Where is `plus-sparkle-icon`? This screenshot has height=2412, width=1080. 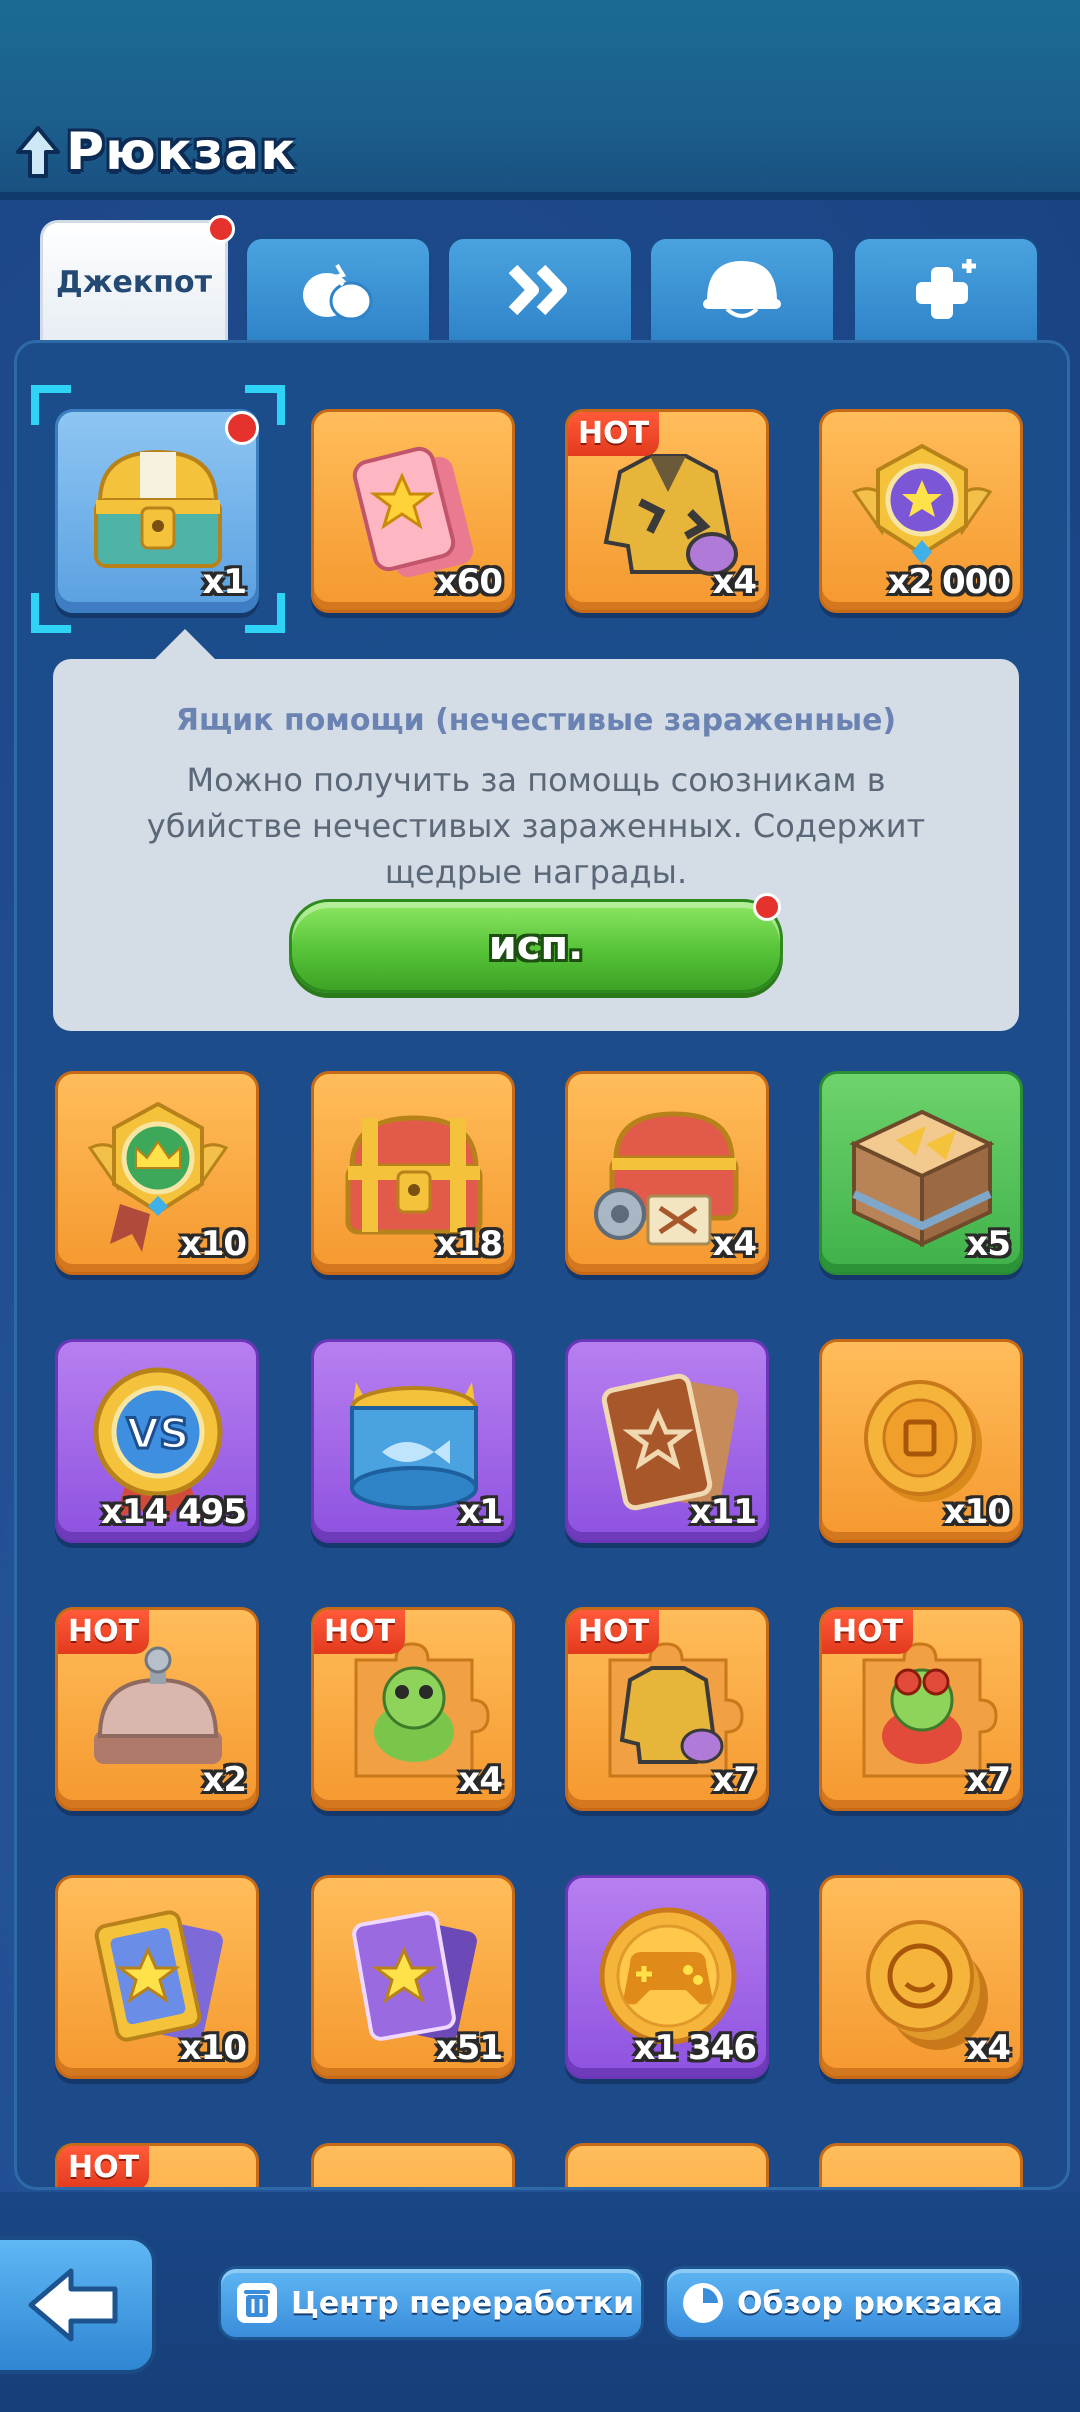 plus-sparkle-icon is located at coordinates (946, 288).